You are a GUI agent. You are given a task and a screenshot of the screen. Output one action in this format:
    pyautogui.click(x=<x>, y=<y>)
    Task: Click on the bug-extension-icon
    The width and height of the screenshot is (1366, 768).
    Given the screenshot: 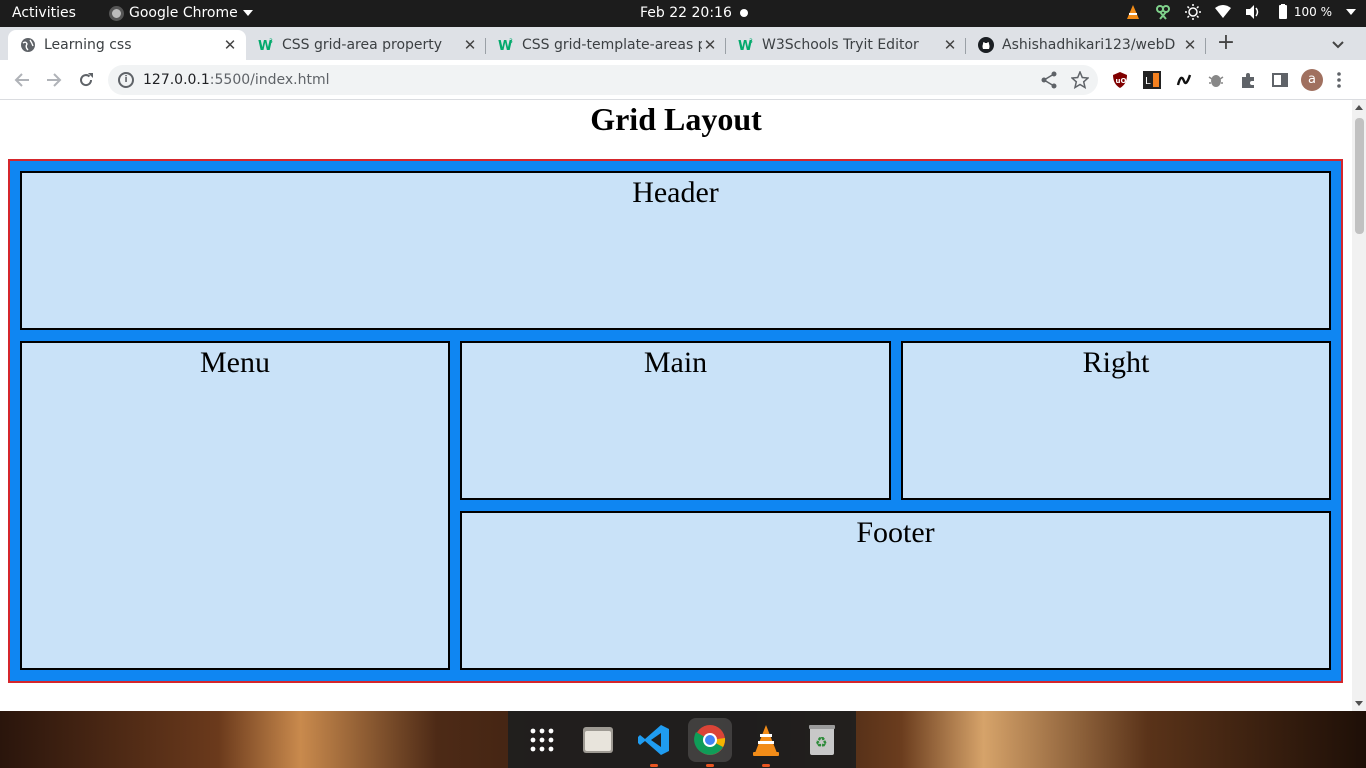 What is the action you would take?
    pyautogui.click(x=1216, y=80)
    